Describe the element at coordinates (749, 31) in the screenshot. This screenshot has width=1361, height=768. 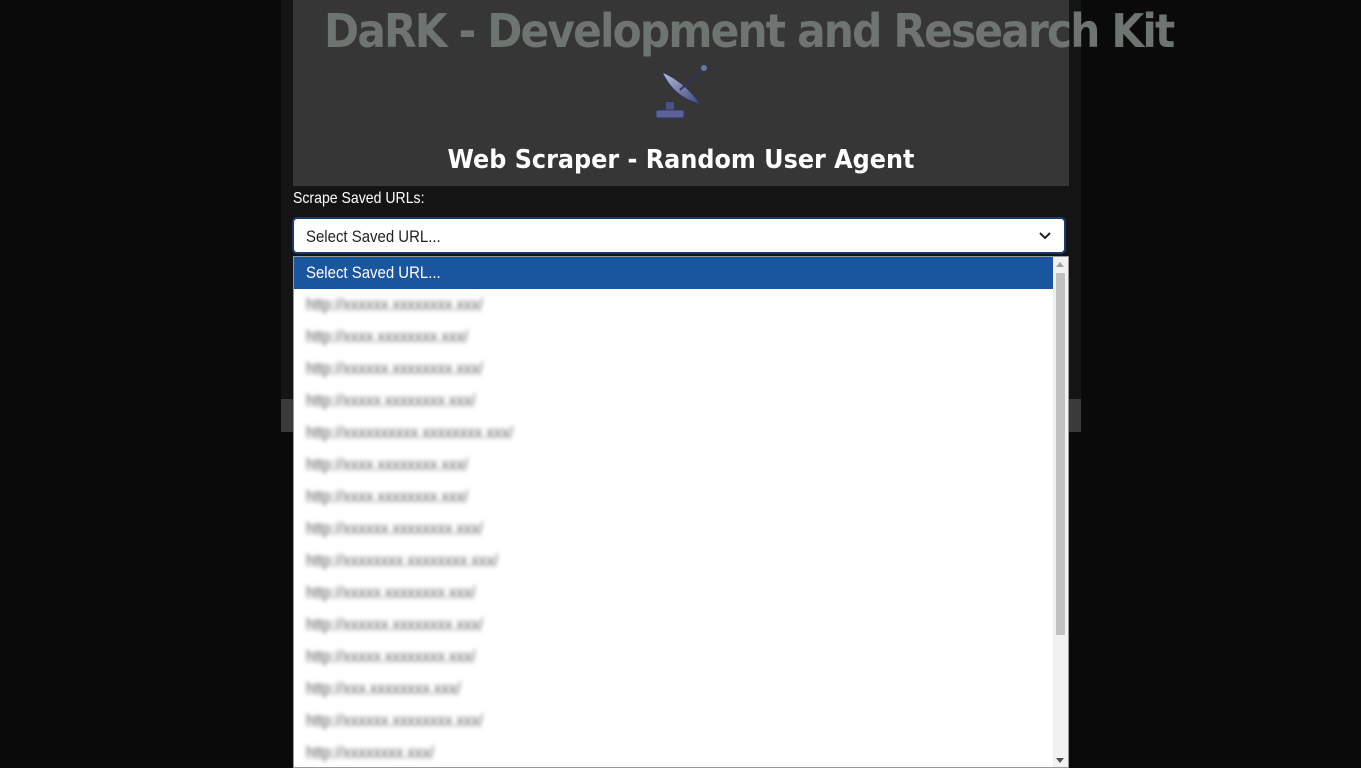
I see `site-title: DaRK - Development and Research Kit` at that location.